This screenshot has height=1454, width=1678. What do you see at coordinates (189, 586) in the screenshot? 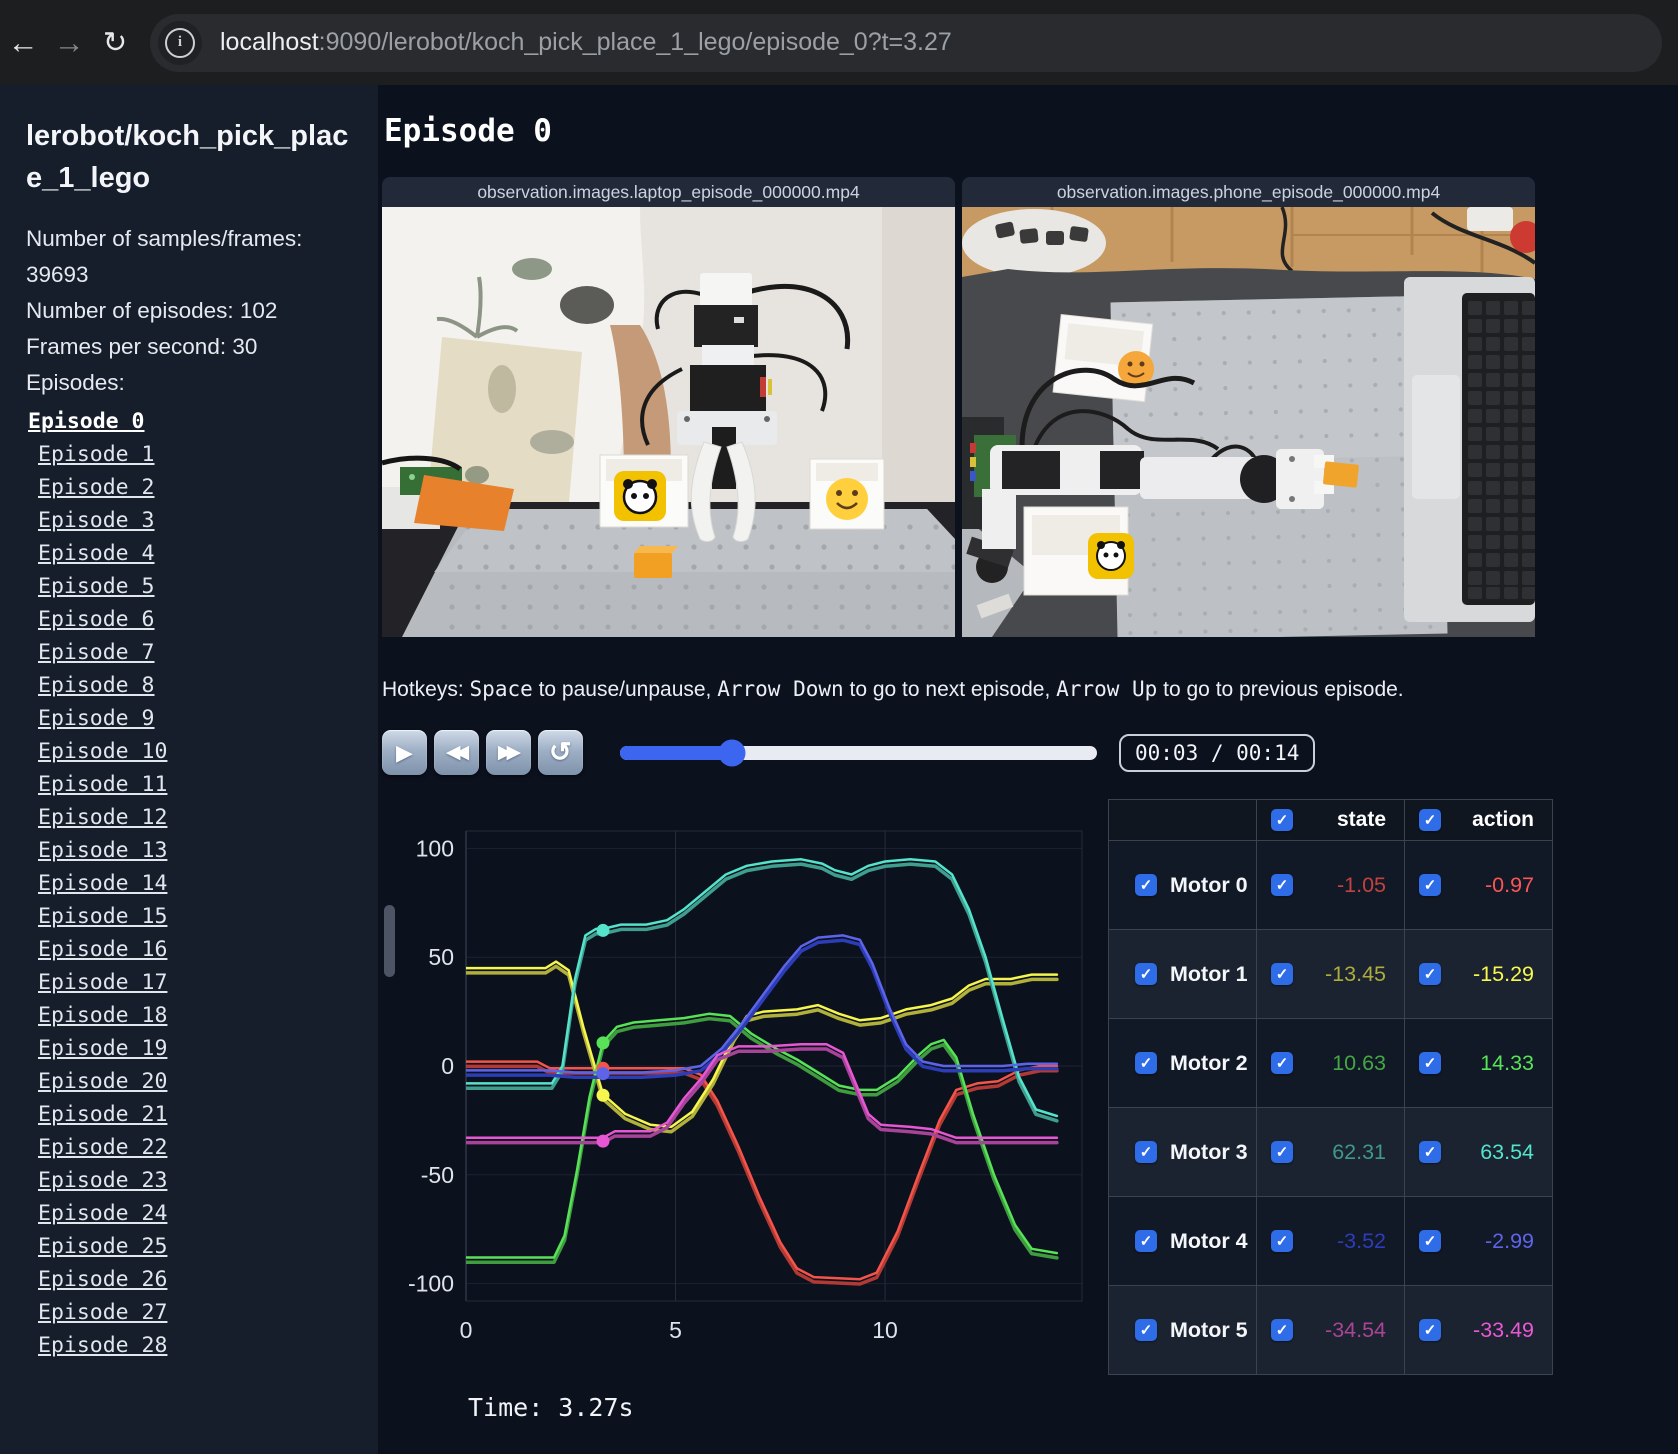
I see `sidebar-episode-link: Episode 5` at bounding box center [189, 586].